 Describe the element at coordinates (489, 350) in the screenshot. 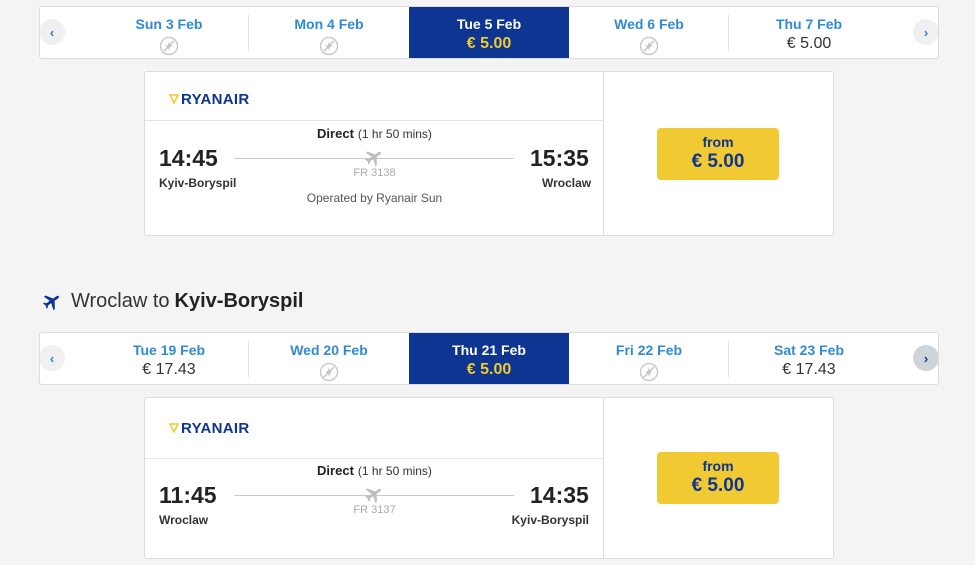

I see `date-label: Thu 21 Feb` at that location.